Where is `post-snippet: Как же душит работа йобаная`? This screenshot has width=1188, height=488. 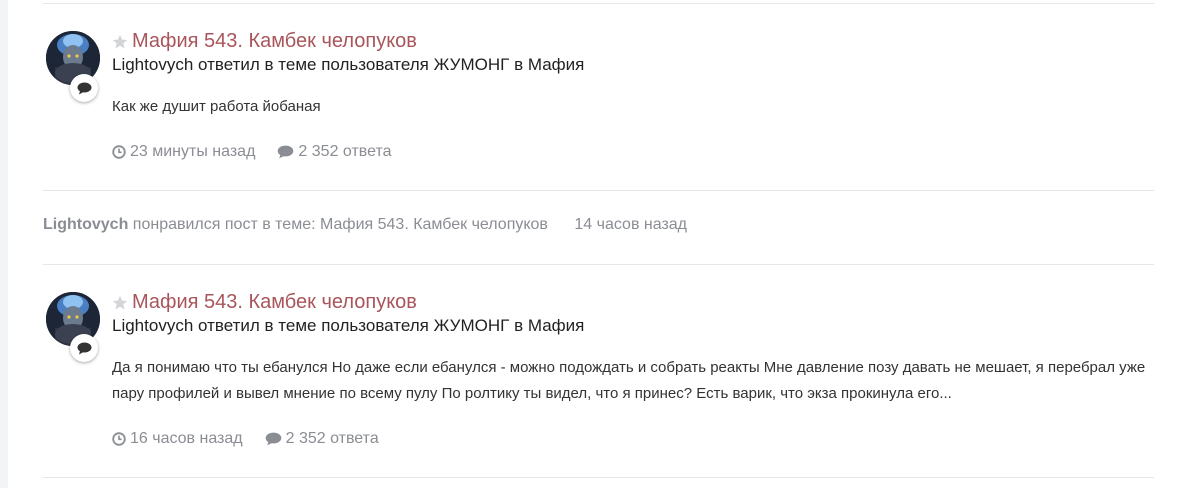
post-snippet: Как же душит работа йобаная is located at coordinates (216, 106).